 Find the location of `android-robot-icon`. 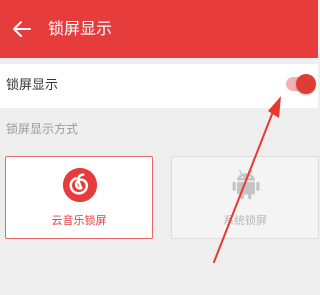

android-robot-icon is located at coordinates (246, 184).